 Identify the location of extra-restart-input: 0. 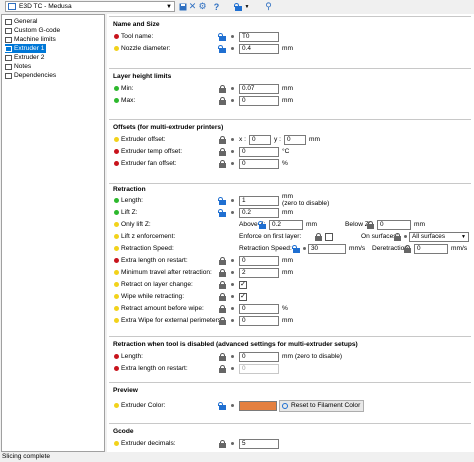
(259, 261).